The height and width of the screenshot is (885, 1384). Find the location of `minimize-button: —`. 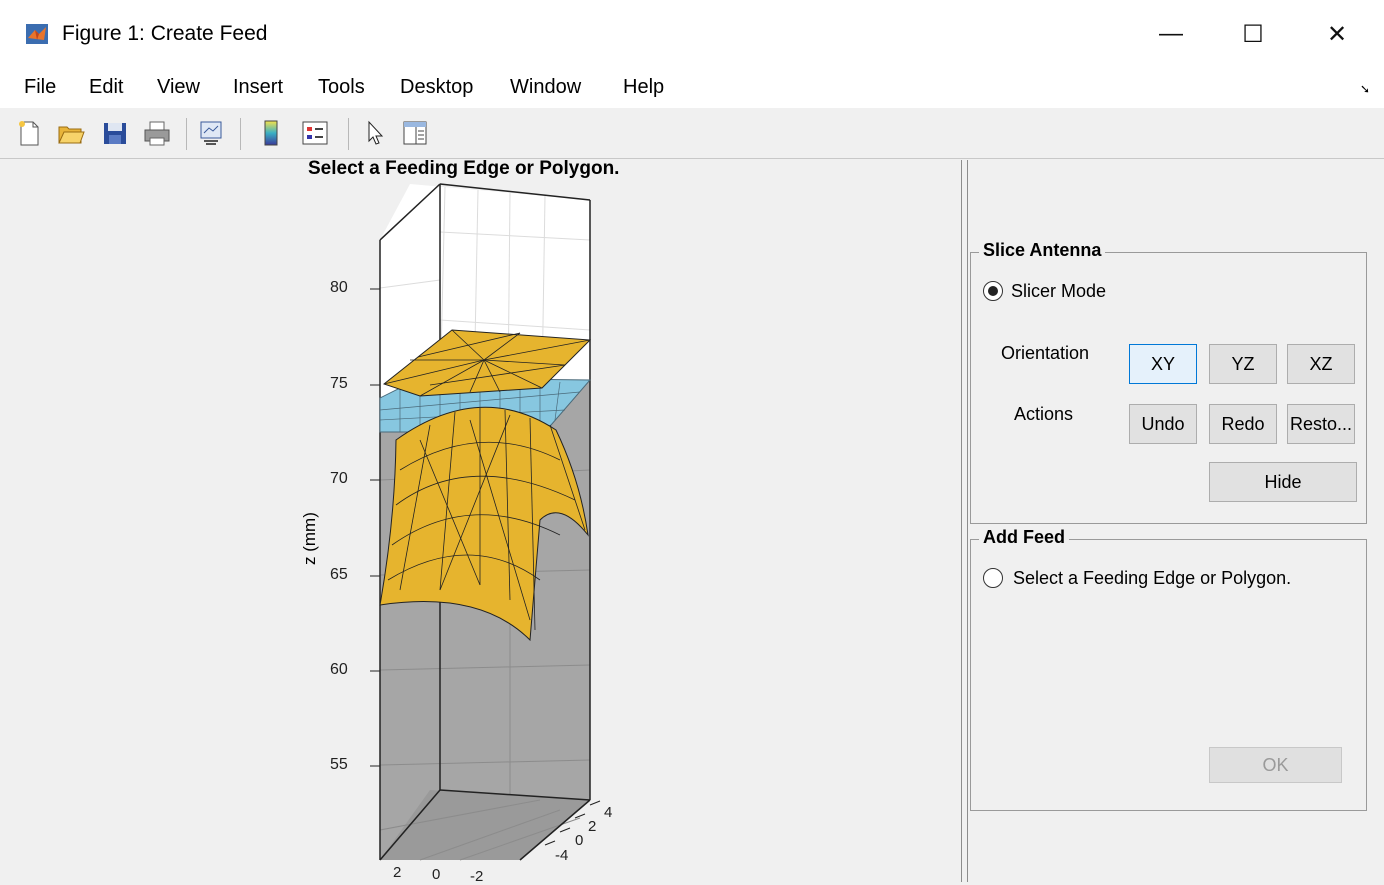

minimize-button: — is located at coordinates (1171, 34).